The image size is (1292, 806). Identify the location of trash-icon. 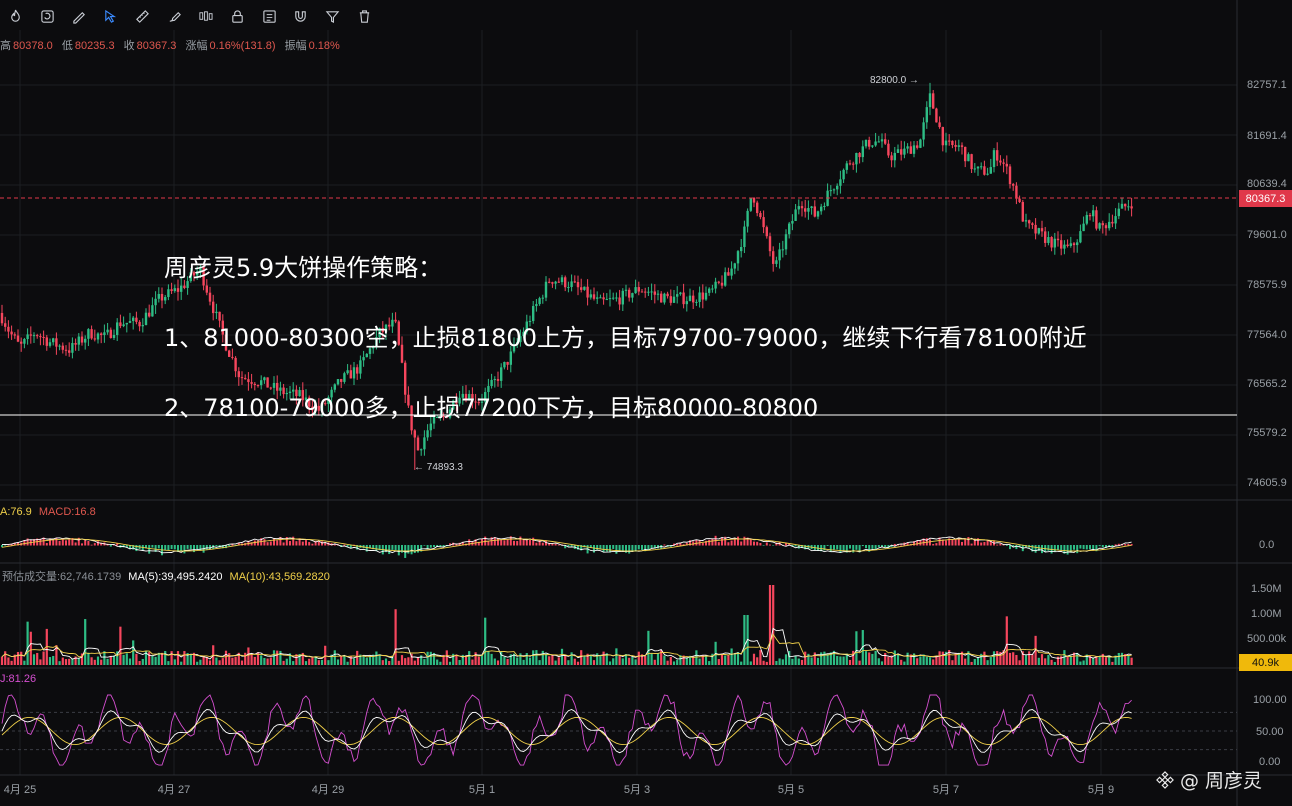
(364, 16).